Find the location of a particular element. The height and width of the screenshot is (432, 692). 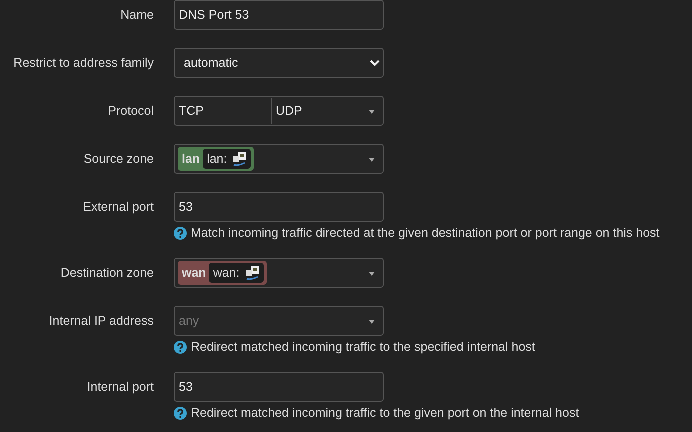

field-label: Restrict to address family is located at coordinates (84, 63).